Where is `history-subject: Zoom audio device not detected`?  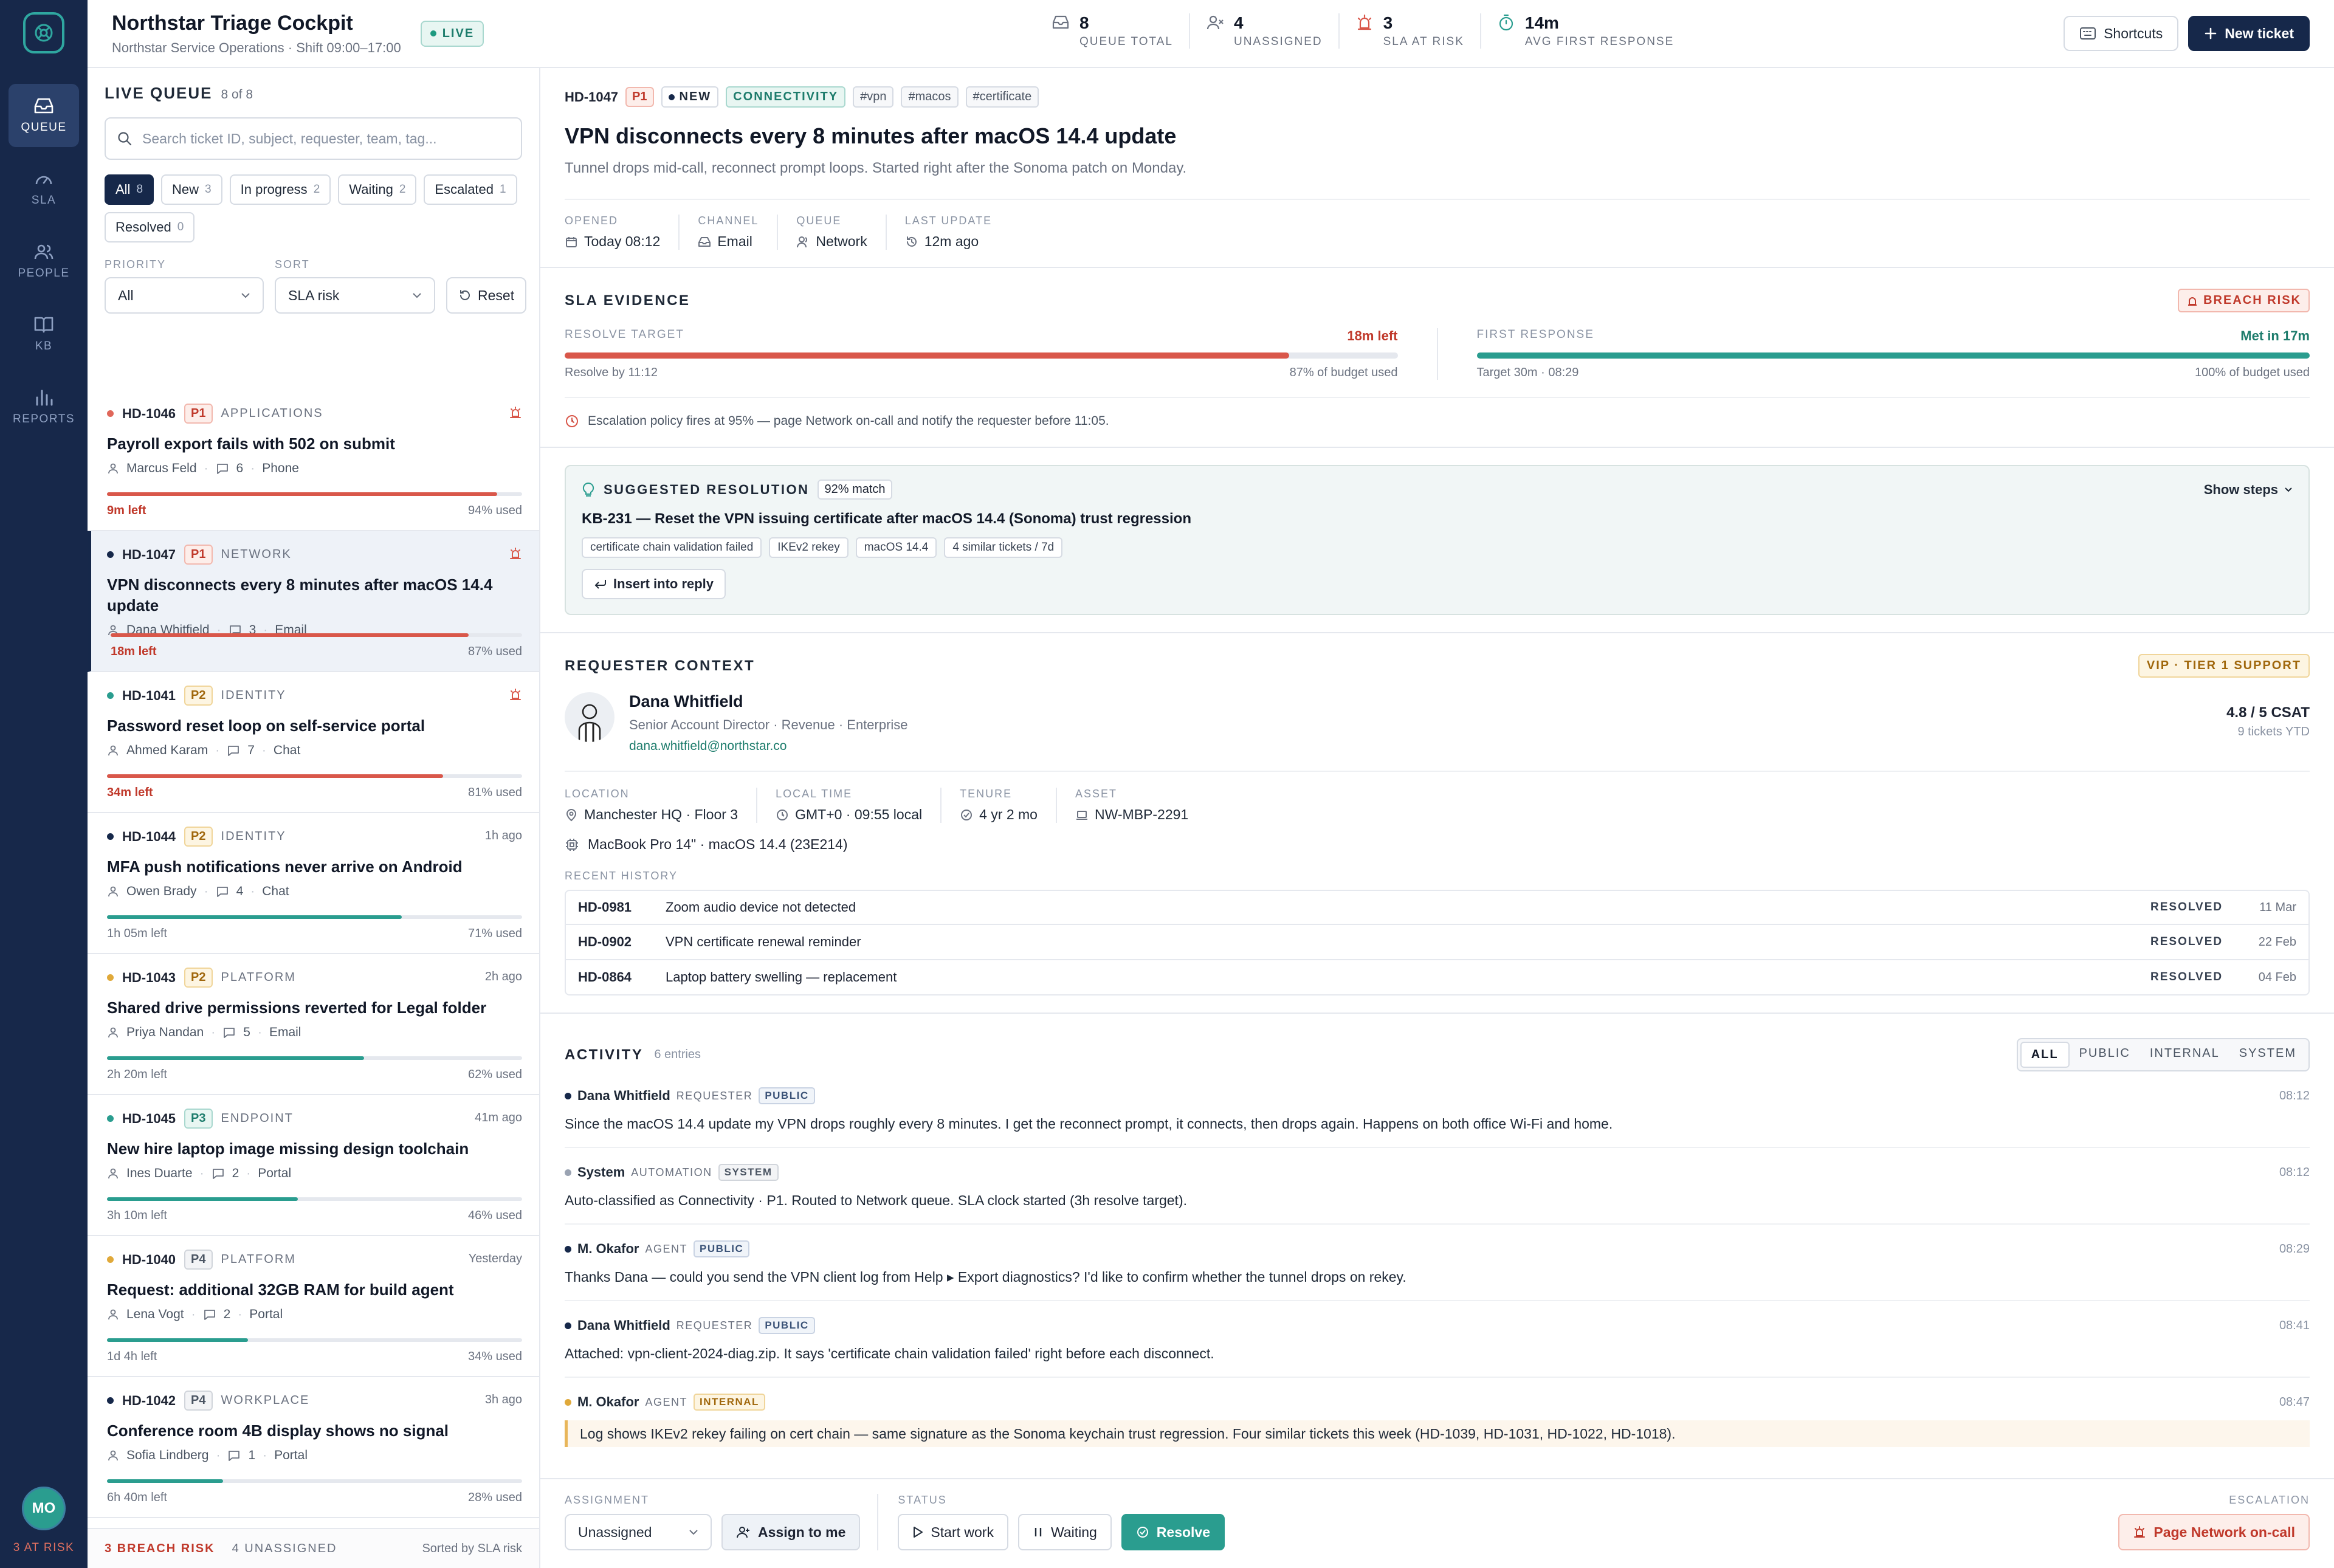 history-subject: Zoom audio device not detected is located at coordinates (761, 907).